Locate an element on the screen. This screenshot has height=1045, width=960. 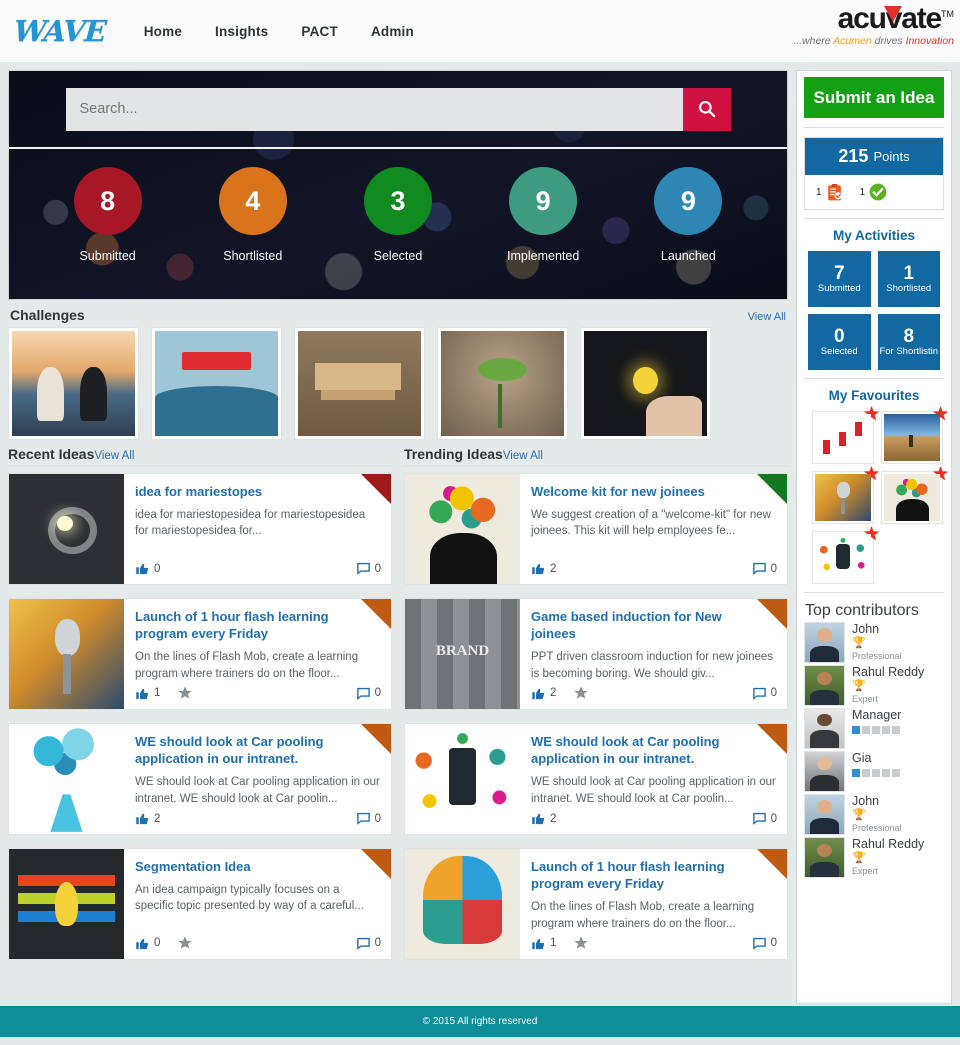
submit-idea-button: Submit an Idea is located at coordinates (874, 97).